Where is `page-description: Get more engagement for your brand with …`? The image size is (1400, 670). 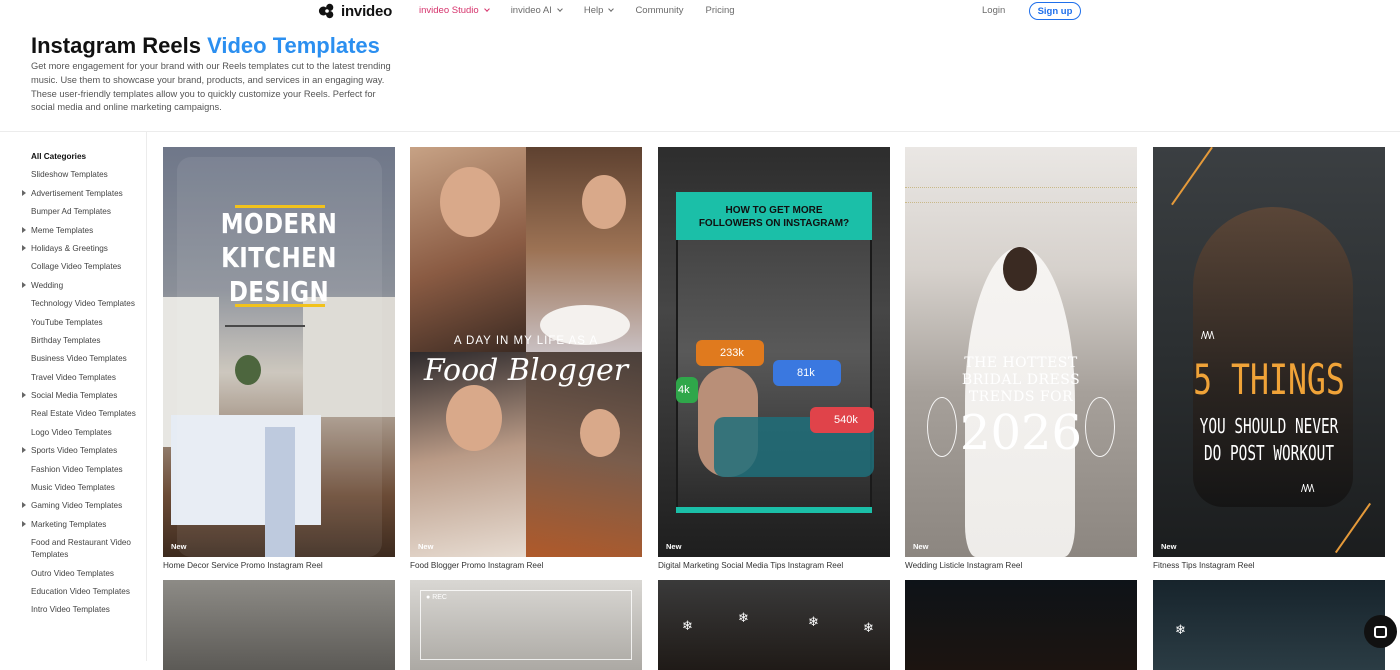
page-description: Get more engagement for your brand with … is located at coordinates (211, 87).